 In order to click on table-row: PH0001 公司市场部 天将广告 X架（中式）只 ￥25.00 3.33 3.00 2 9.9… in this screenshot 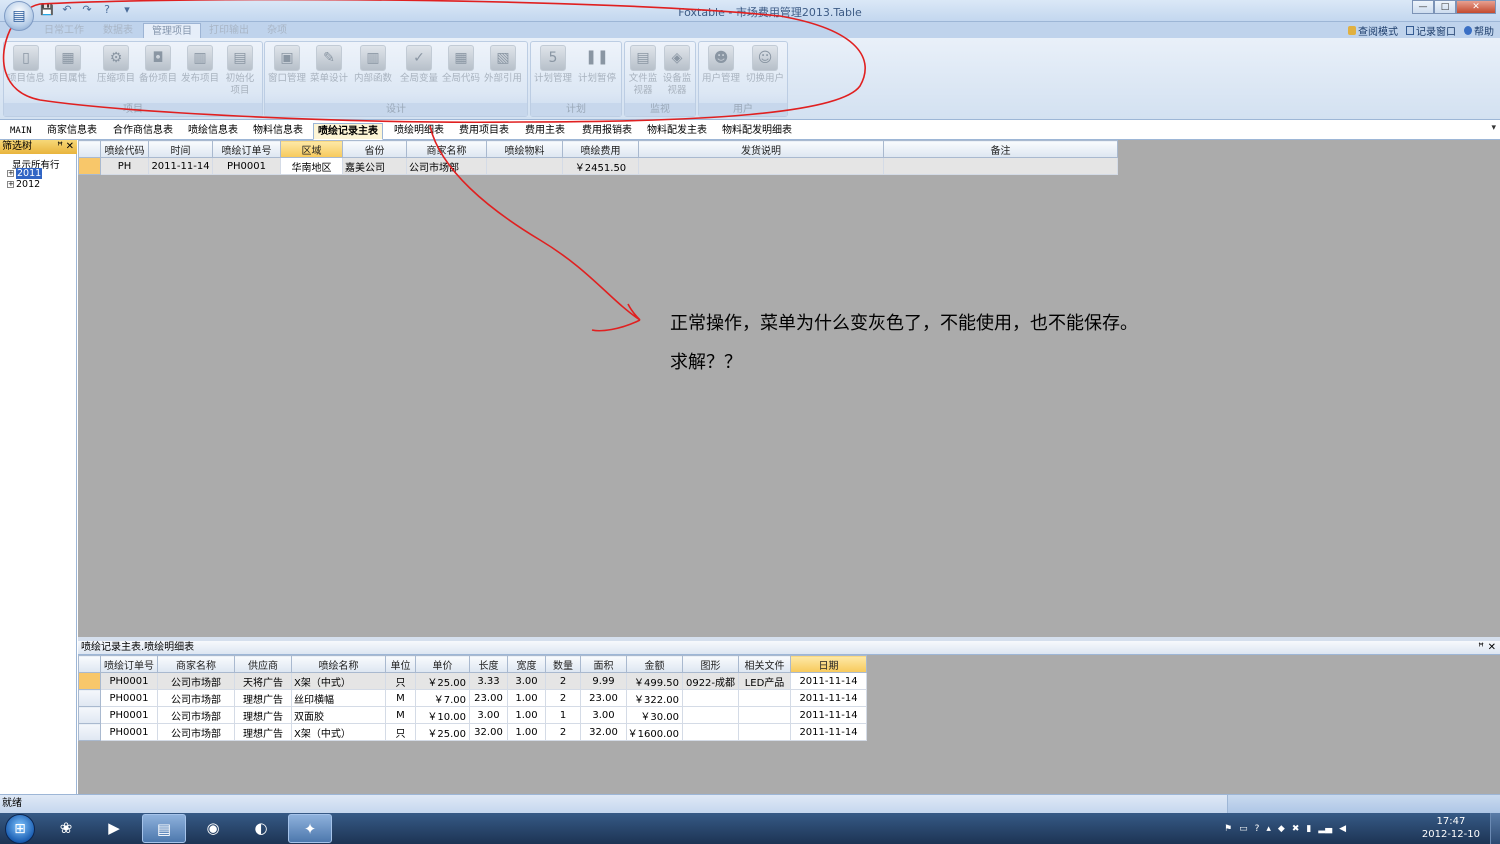, I will do `click(472, 681)`.